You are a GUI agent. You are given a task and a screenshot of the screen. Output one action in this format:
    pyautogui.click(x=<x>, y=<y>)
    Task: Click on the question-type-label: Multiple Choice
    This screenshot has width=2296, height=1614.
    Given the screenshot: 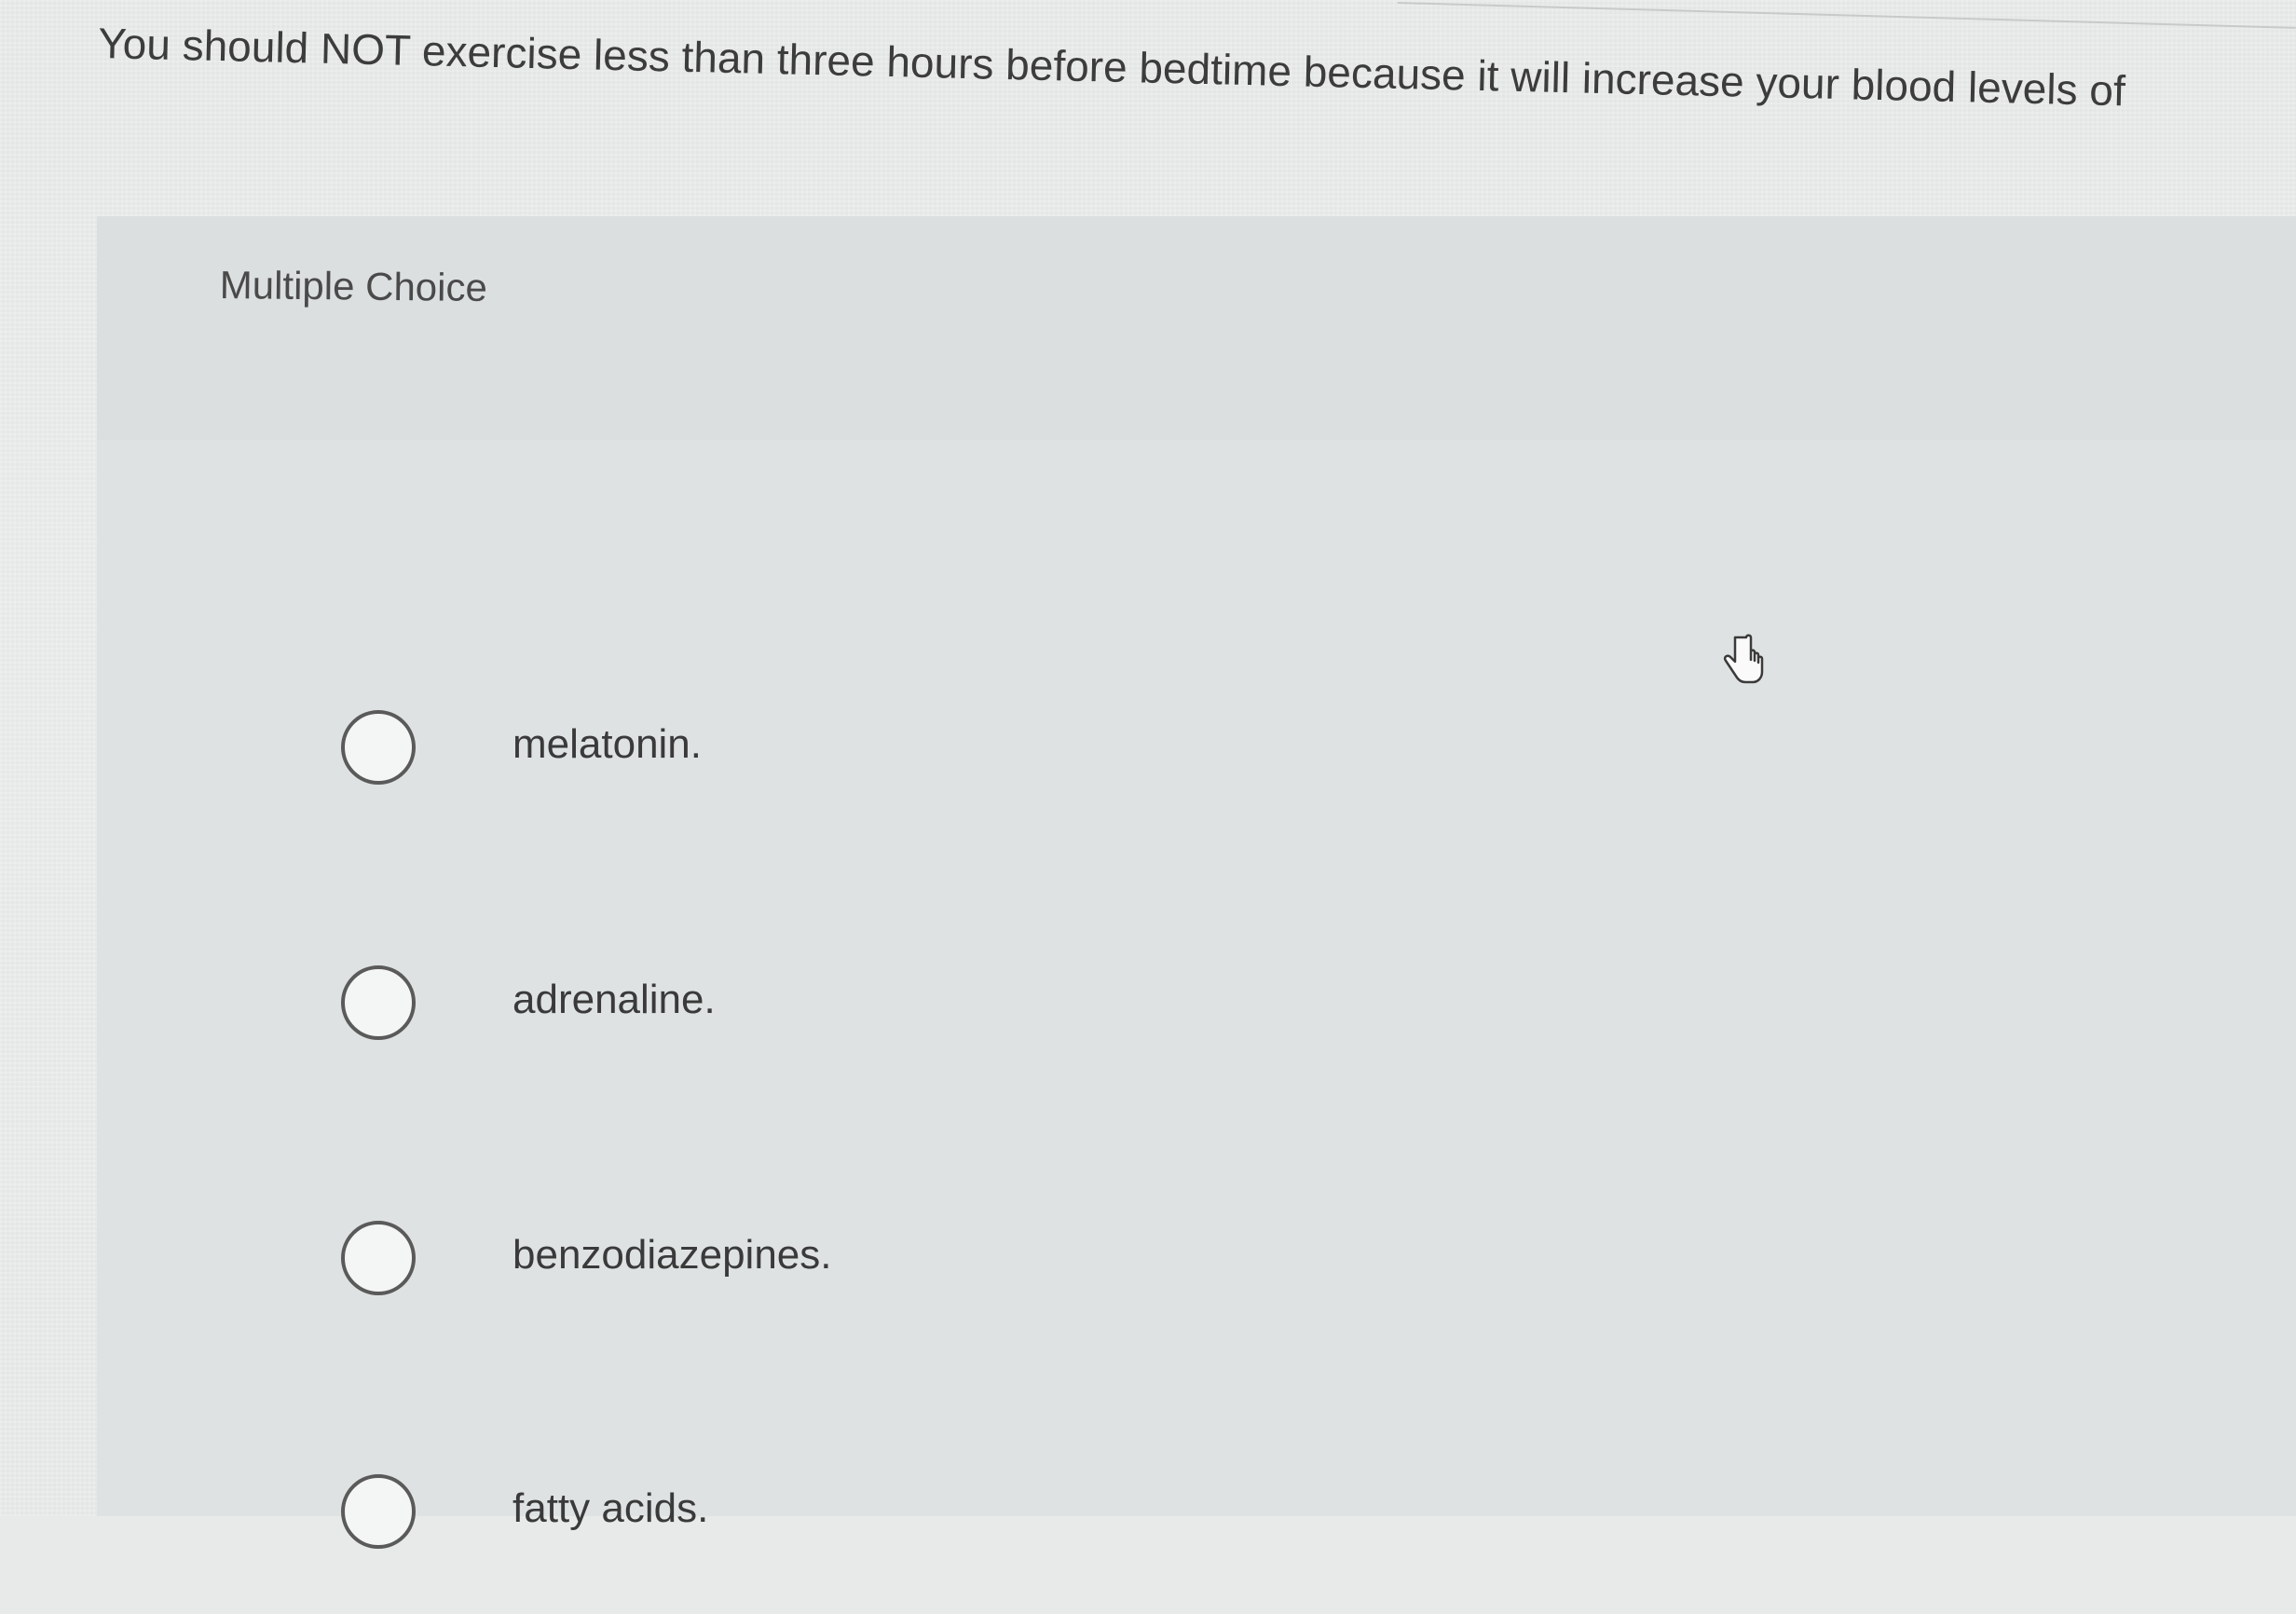 What is the action you would take?
    pyautogui.click(x=353, y=286)
    